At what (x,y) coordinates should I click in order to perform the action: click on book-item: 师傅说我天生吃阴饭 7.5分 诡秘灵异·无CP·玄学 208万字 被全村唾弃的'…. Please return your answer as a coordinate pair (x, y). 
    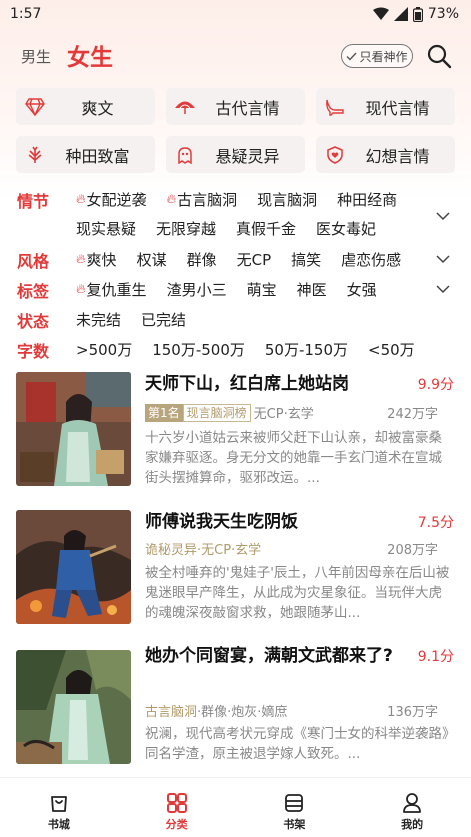
    Looking at the image, I should click on (235, 568).